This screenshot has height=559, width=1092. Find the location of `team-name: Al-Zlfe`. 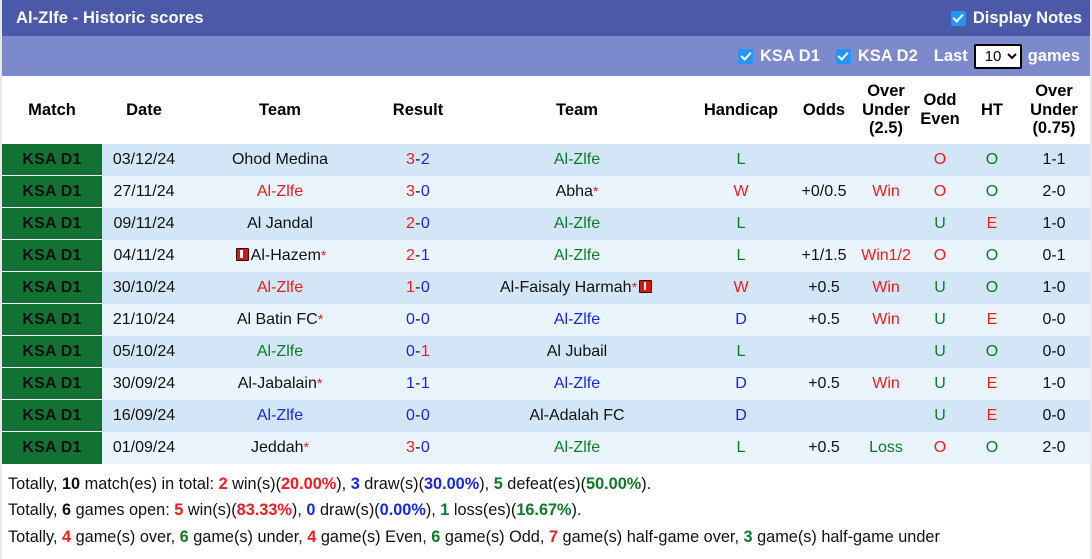

team-name: Al-Zlfe is located at coordinates (577, 319).